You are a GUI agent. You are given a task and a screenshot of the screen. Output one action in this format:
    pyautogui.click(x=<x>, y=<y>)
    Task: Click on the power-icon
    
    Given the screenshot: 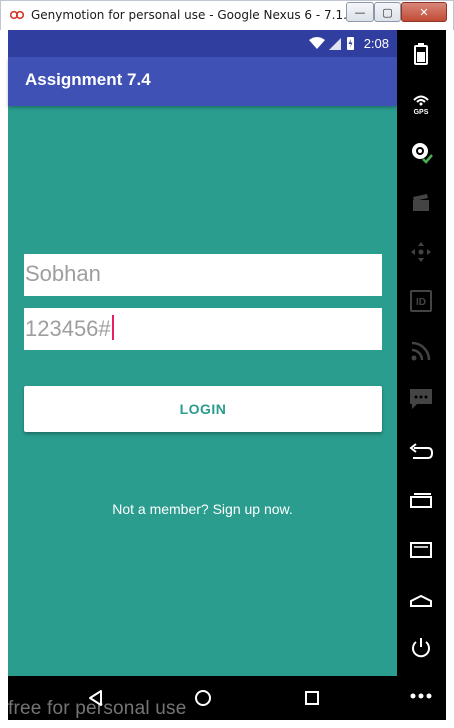 What is the action you would take?
    pyautogui.click(x=421, y=648)
    